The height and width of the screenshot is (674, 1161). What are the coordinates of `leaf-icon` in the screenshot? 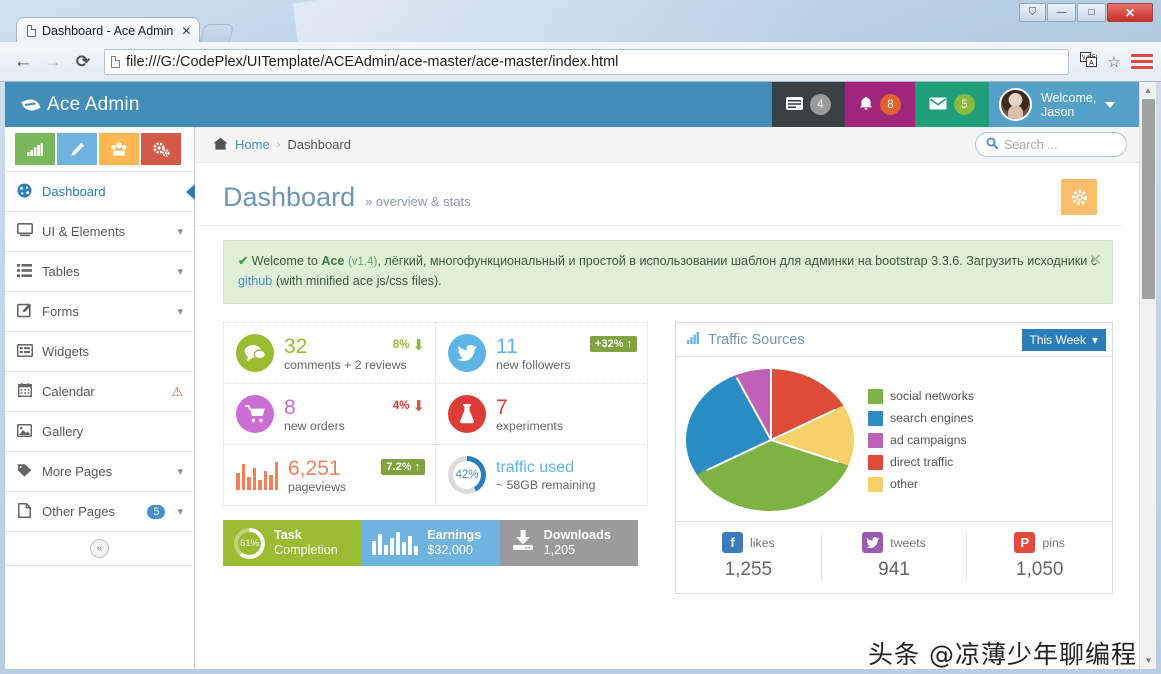 It's located at (31, 104).